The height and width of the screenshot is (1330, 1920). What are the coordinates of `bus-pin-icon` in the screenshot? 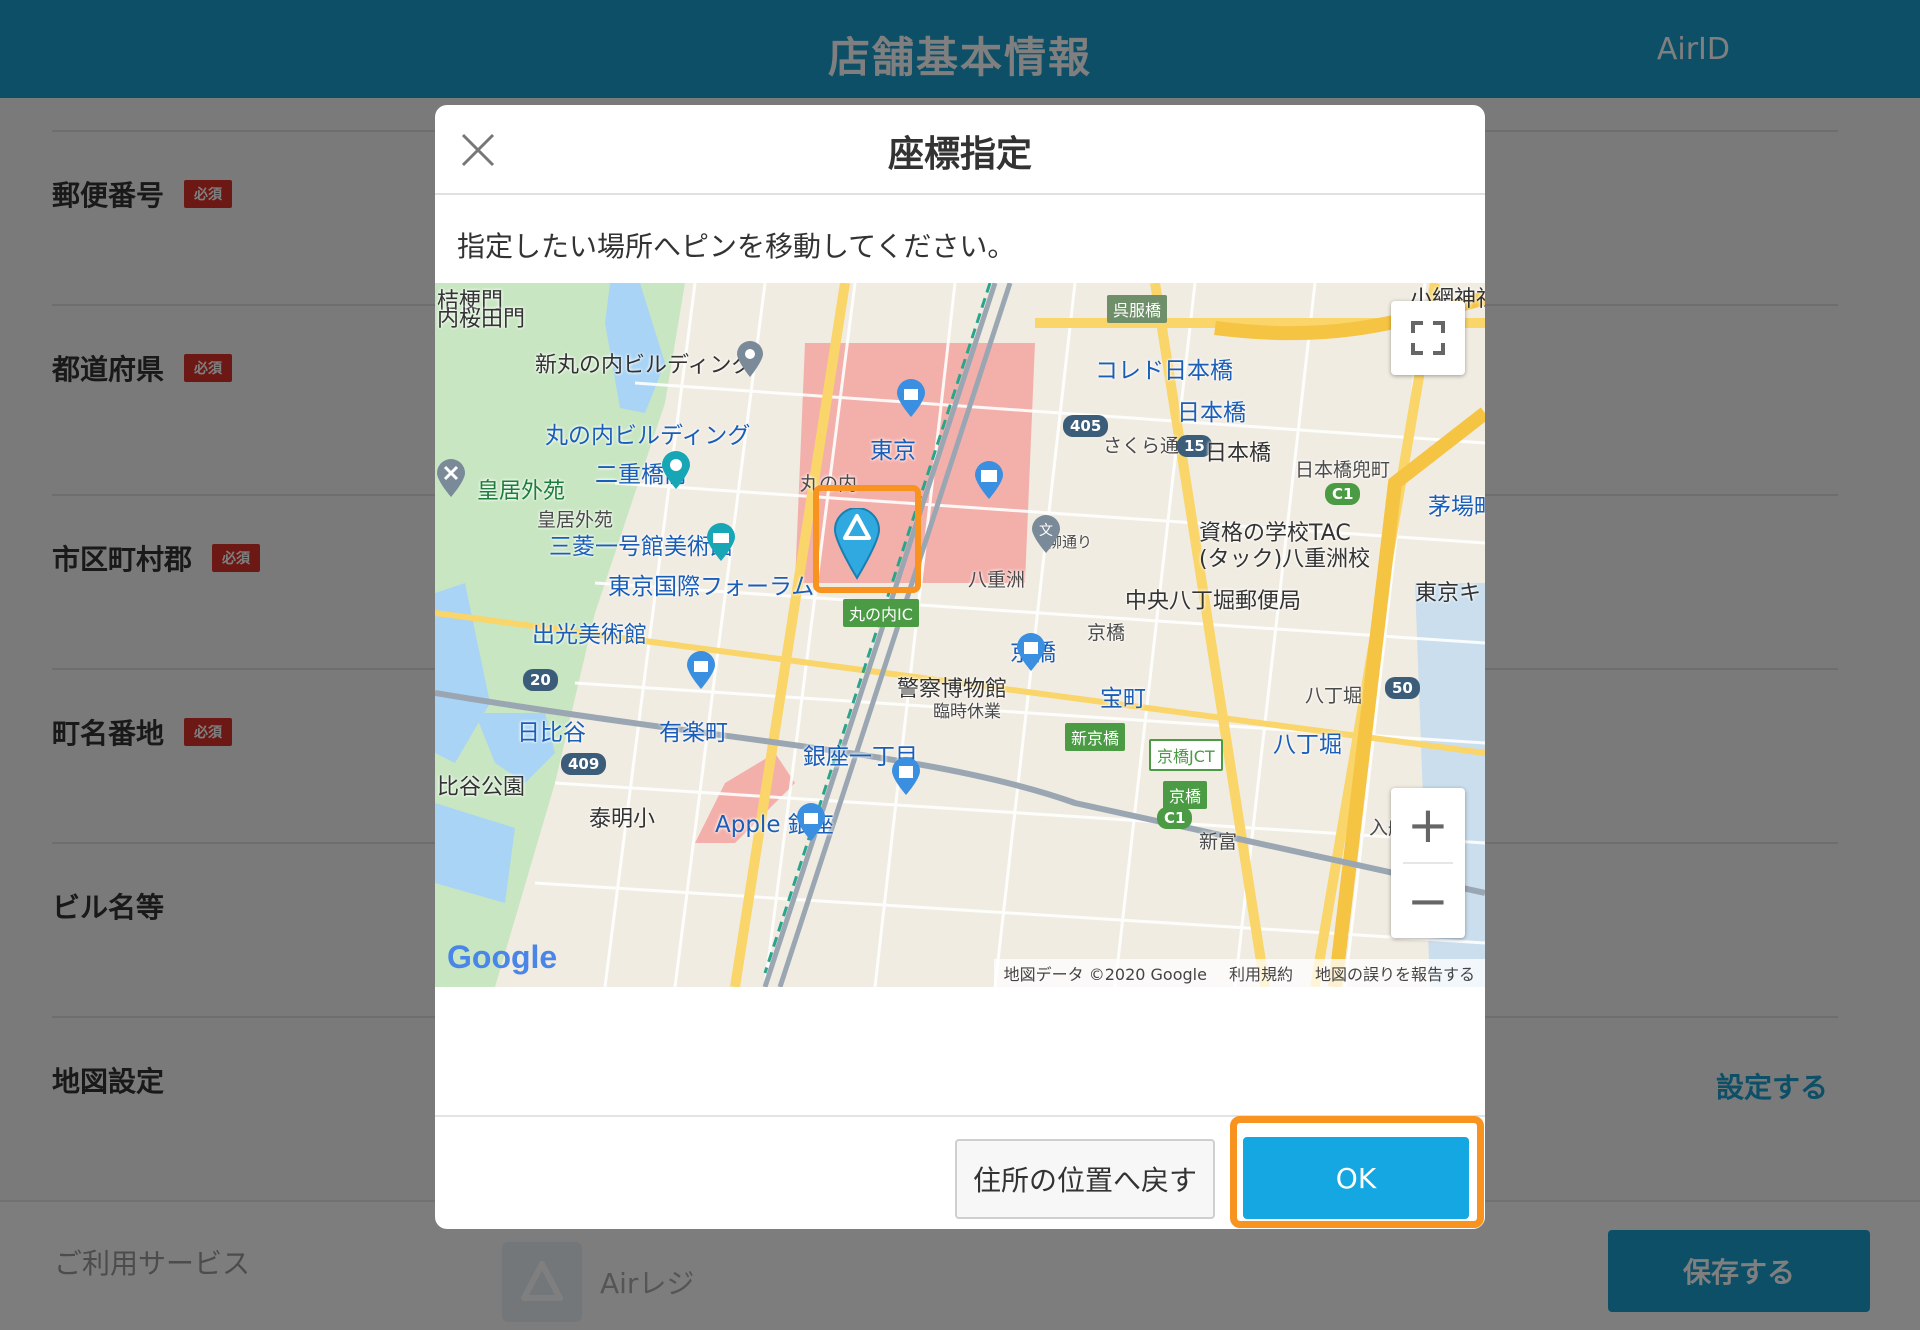 It's located at (1031, 653).